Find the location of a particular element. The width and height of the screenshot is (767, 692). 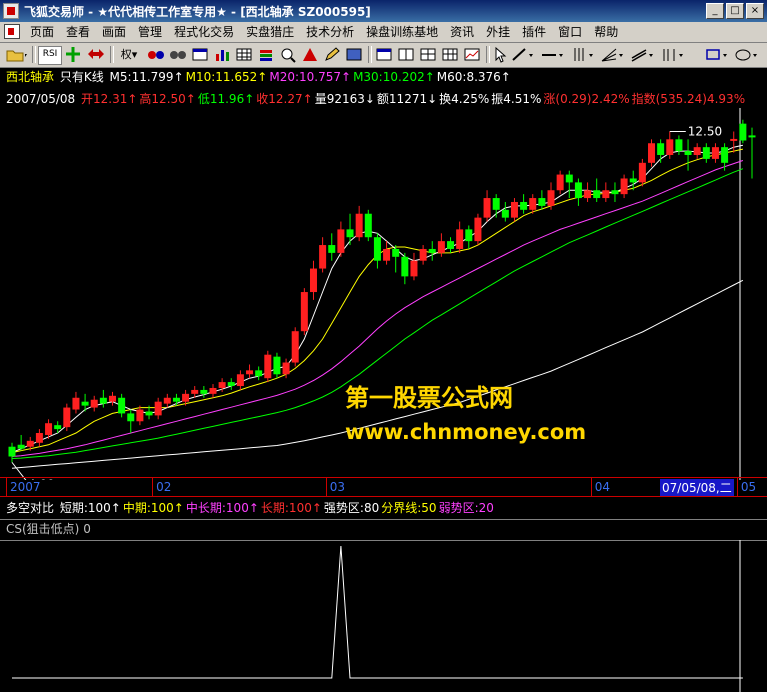

window-title: 飞狐交易师 - ★代代相传工作室专用★ - [西北轴承 SZ000595] is located at coordinates (197, 12).